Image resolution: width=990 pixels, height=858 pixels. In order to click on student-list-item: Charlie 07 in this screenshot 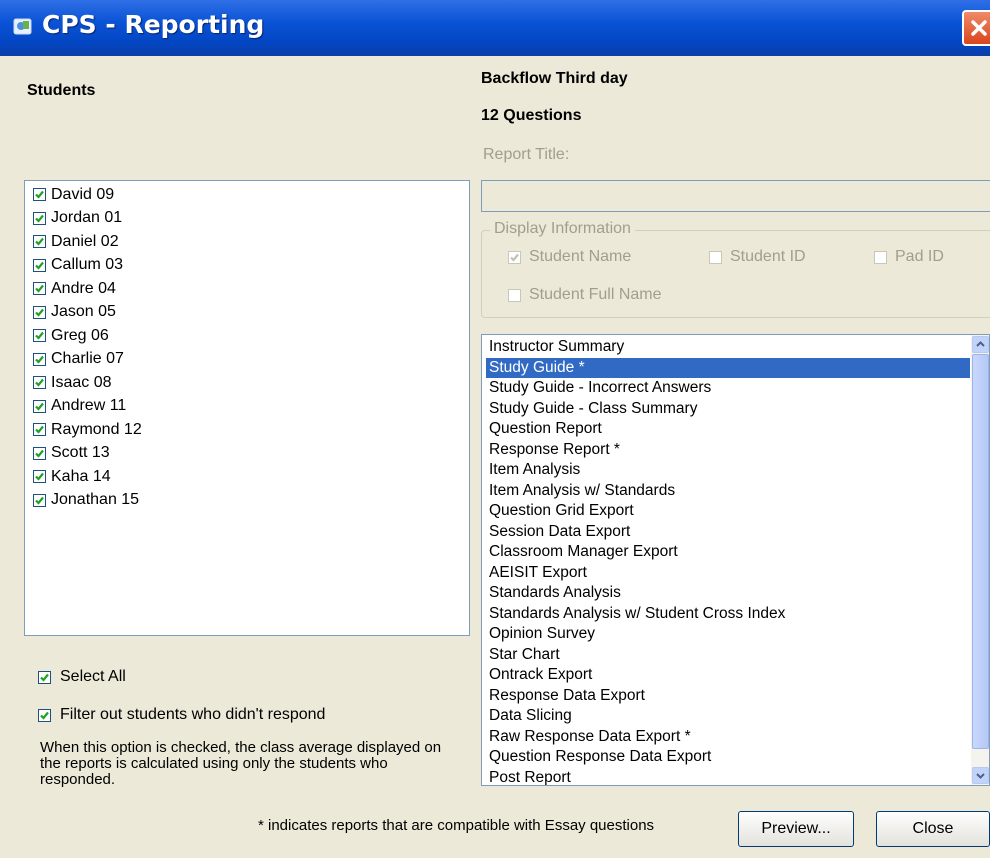, I will do `click(78, 359)`.